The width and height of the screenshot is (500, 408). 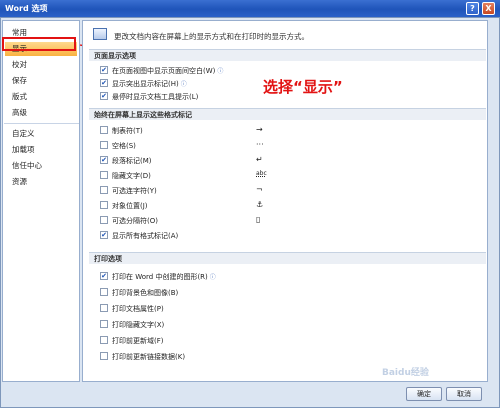 What do you see at coordinates (100, 34) in the screenshot?
I see `display-settings-icon` at bounding box center [100, 34].